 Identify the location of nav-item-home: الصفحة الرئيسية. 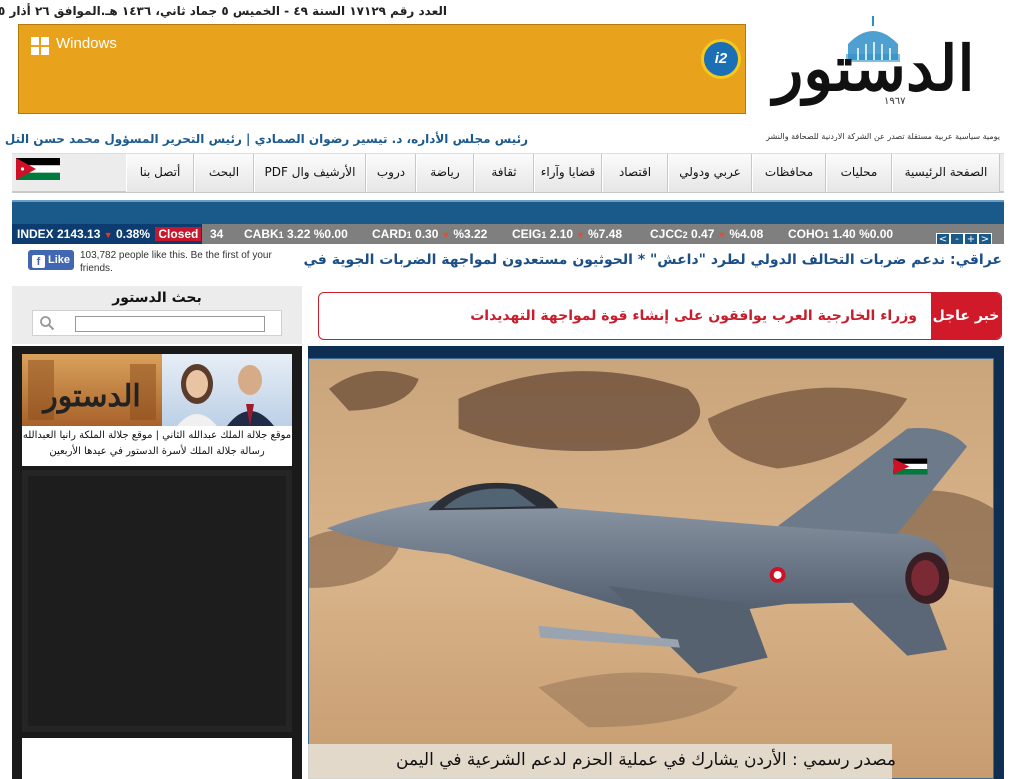
(946, 173).